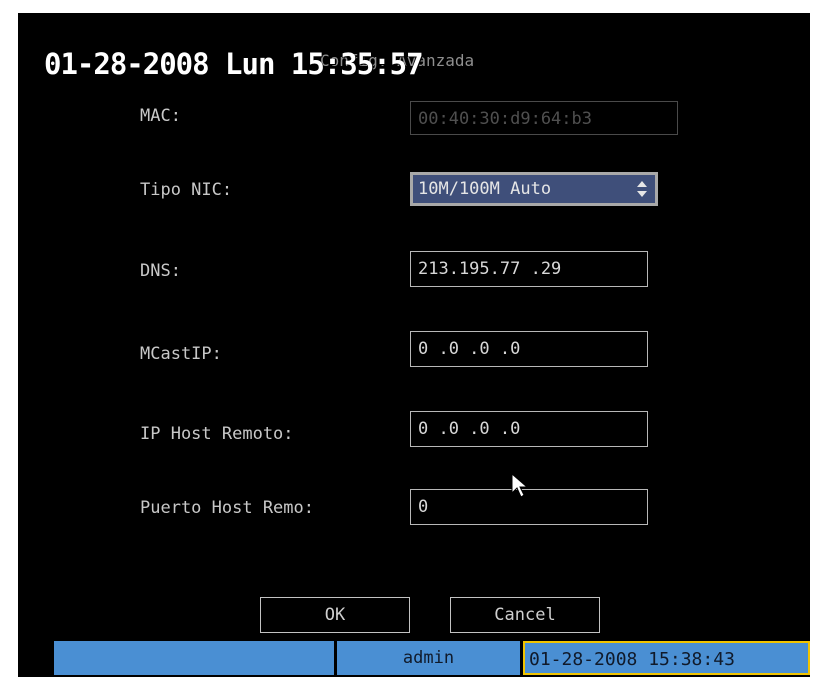  What do you see at coordinates (544, 118) in the screenshot?
I see `mac-field: 00:40:30:d9:64:b3` at bounding box center [544, 118].